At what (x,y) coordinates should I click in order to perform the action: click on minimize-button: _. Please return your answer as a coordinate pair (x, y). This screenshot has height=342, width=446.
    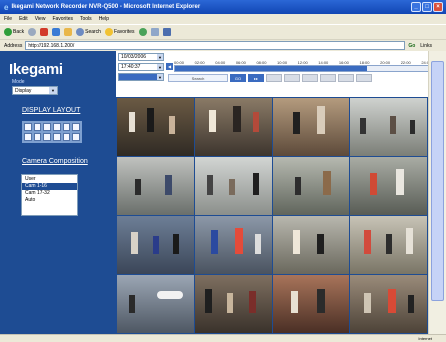
    Looking at the image, I should click on (416, 7).